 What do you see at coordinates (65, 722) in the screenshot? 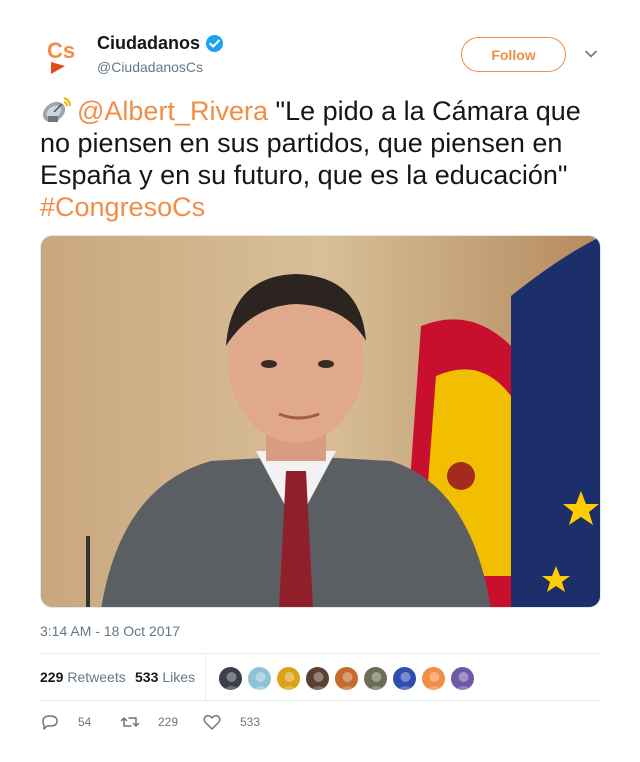
I see `reply-action: 54` at bounding box center [65, 722].